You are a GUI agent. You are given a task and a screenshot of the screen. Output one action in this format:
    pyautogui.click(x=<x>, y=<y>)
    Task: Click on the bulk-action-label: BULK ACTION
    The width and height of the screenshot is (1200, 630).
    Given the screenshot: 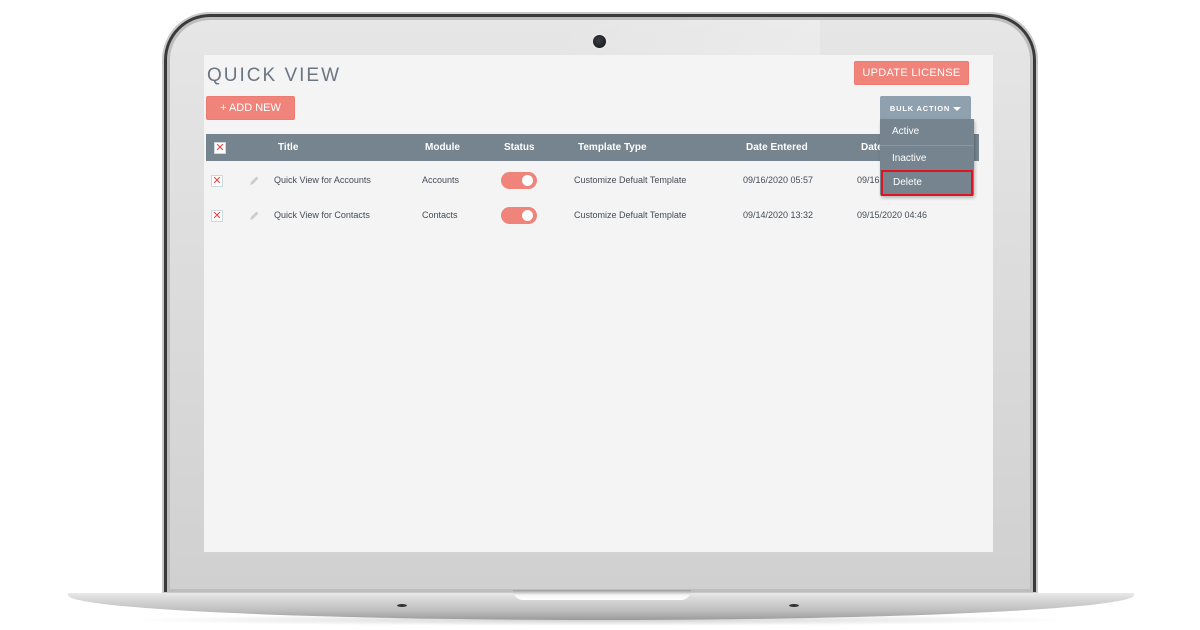 What is the action you would take?
    pyautogui.click(x=920, y=108)
    